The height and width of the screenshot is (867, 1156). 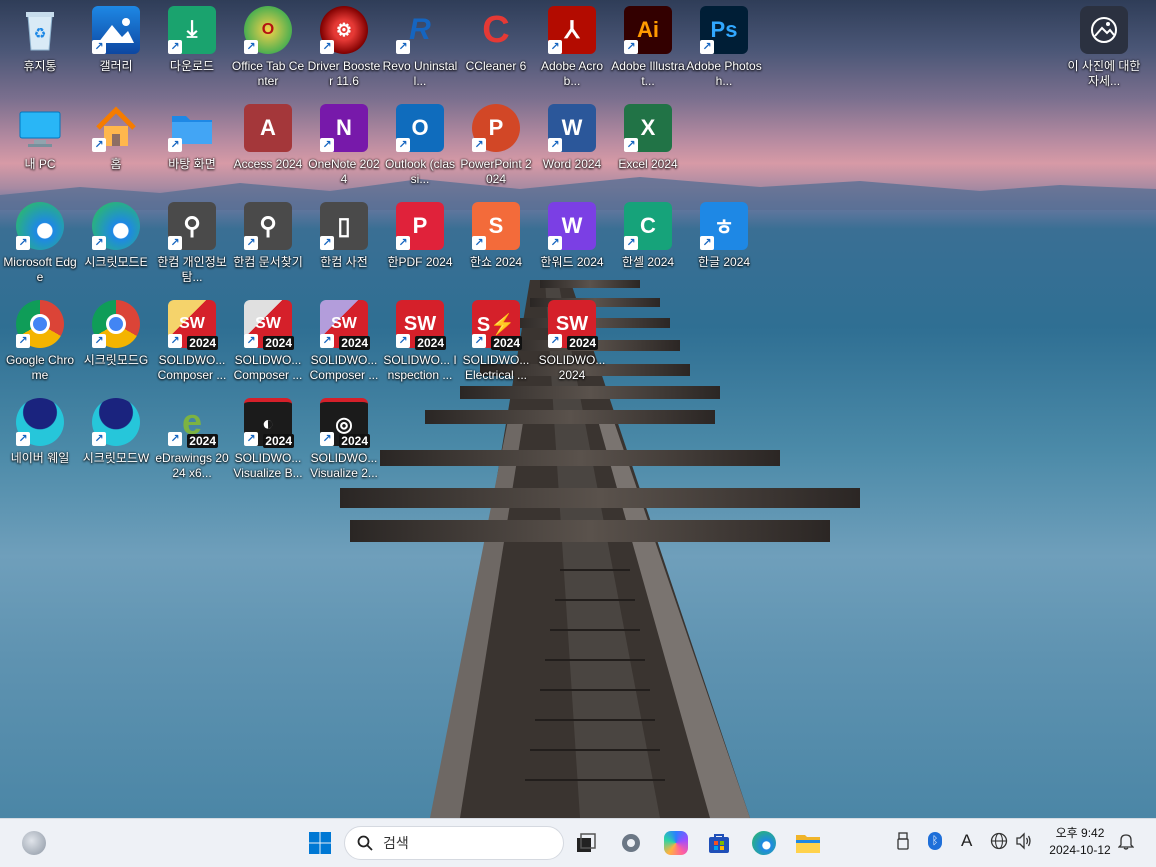 I want to click on icon-label: Access 2024, so click(x=268, y=164).